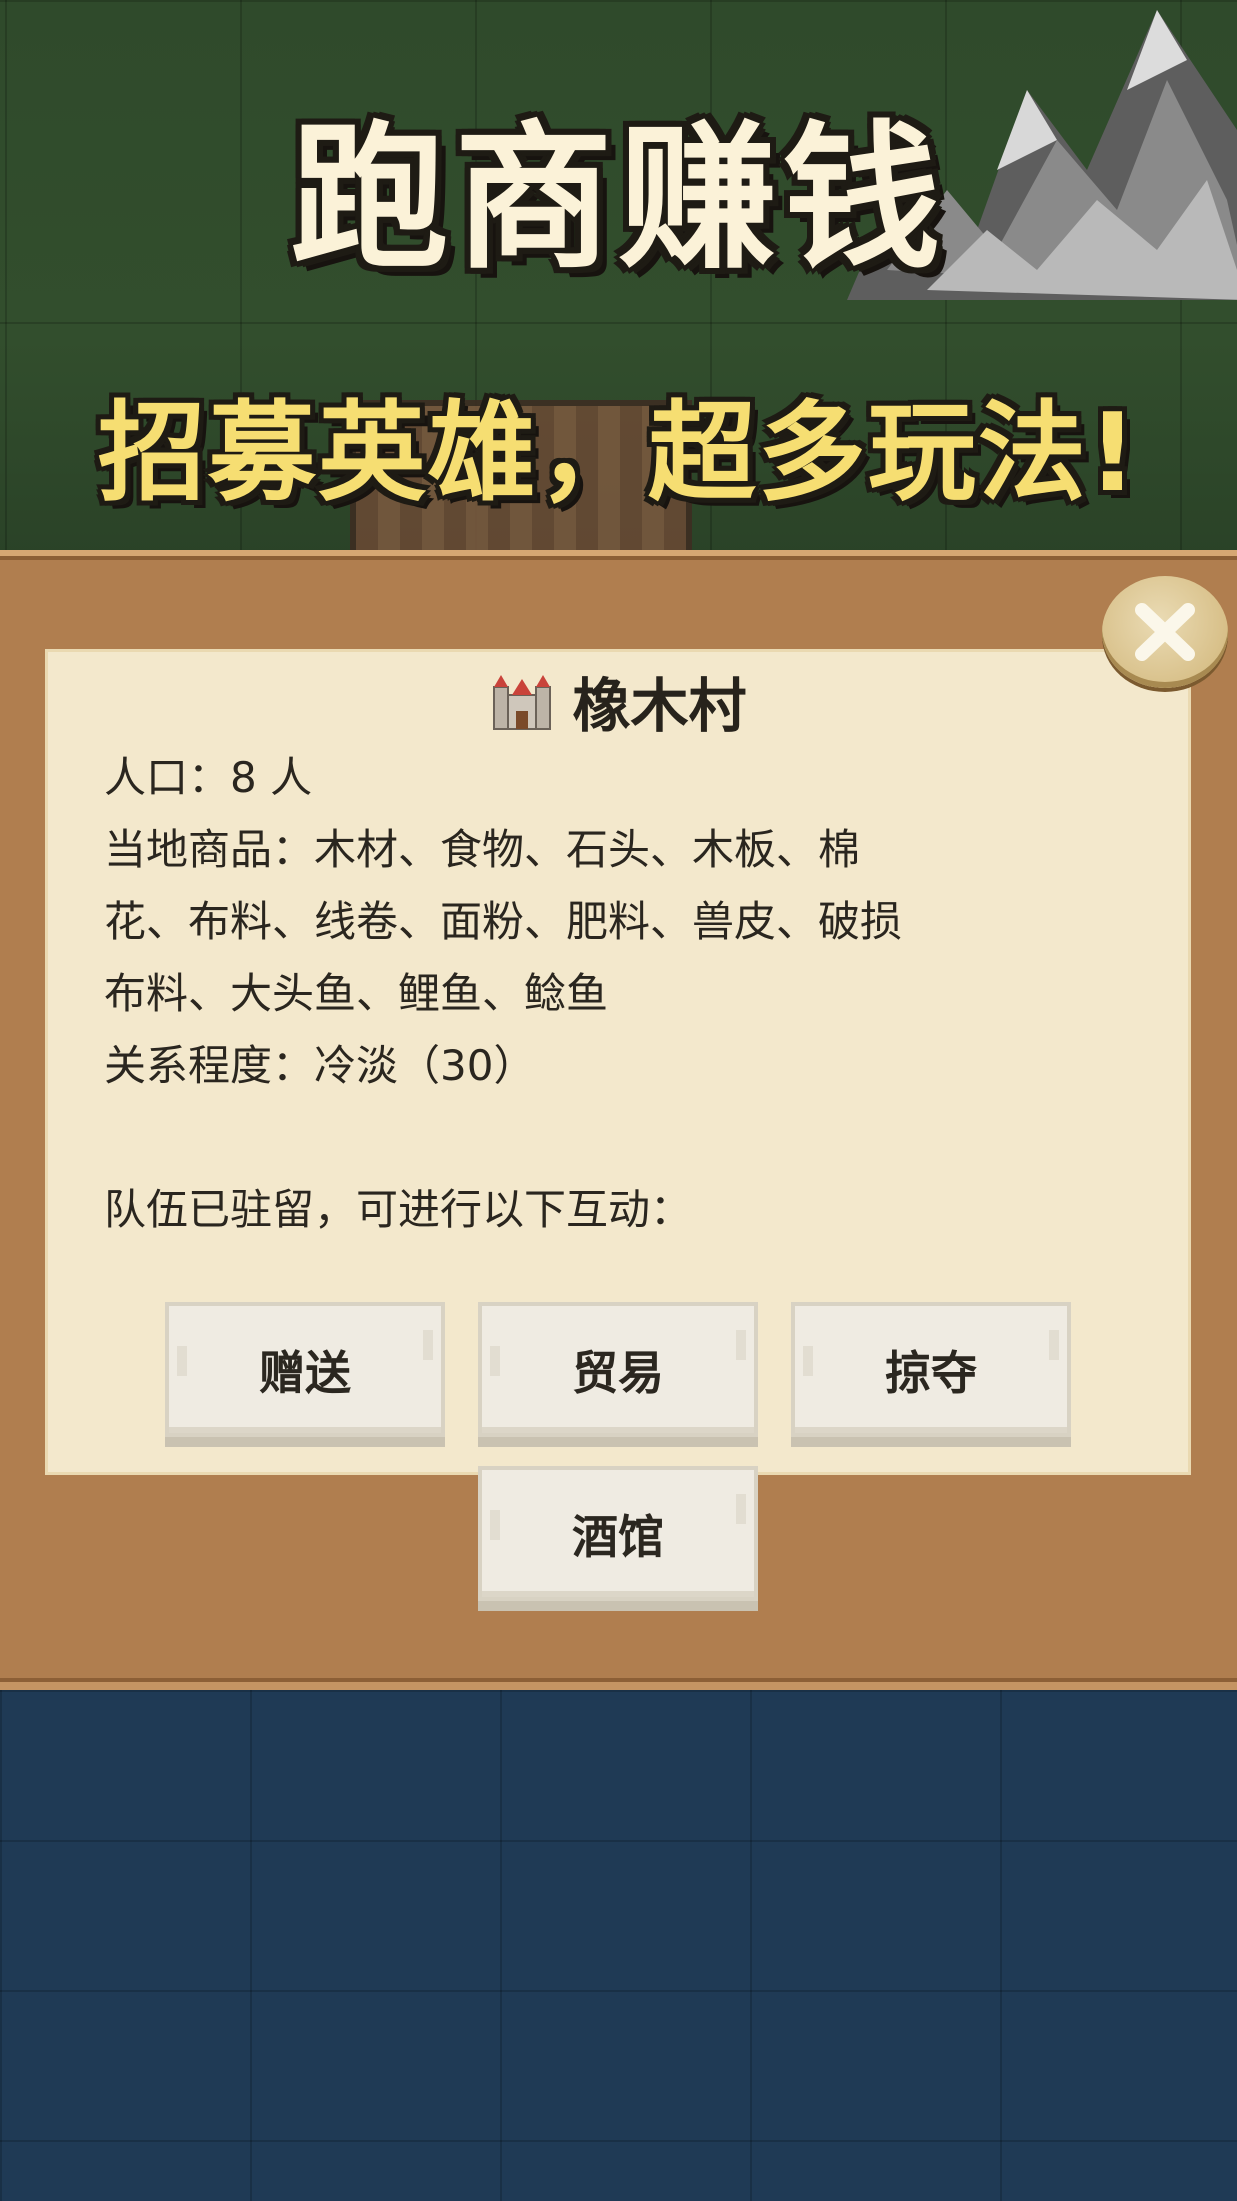  Describe the element at coordinates (320, 1065) in the screenshot. I see `relationship-text: 关系程度：冷淡（30）` at that location.